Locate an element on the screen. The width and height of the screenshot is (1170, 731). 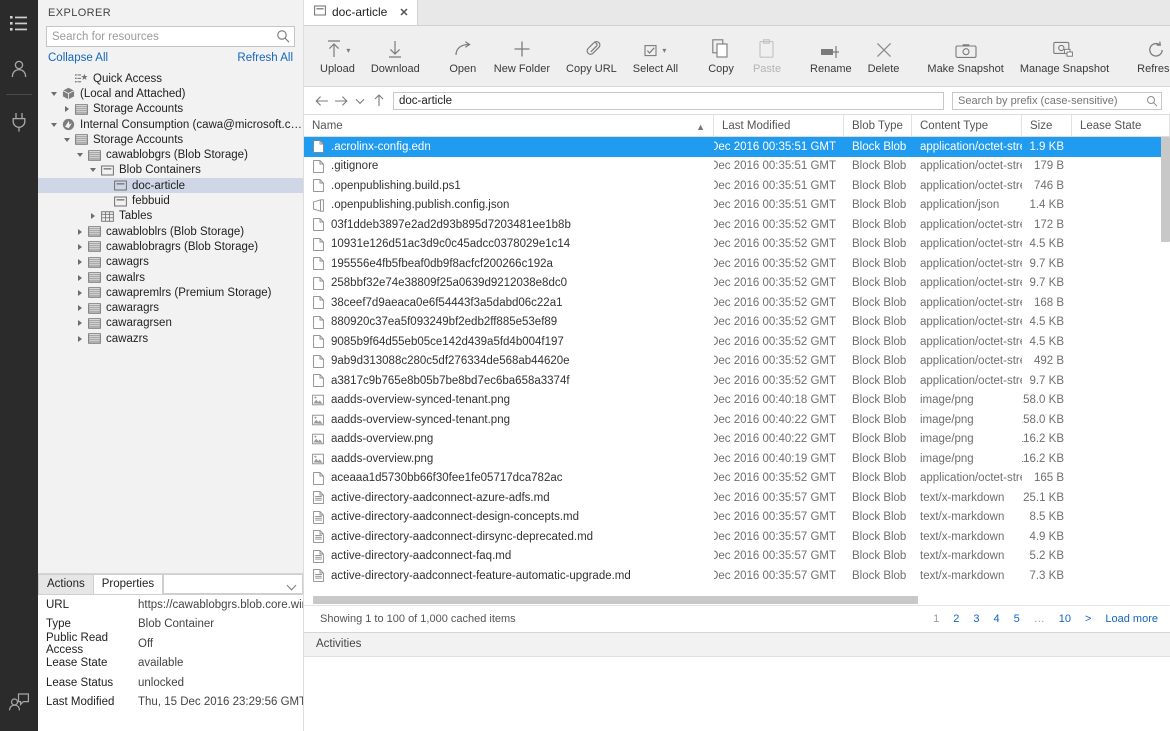
tree-item-cawapremlrs-premium-storage: cawapremlrs (Premium Storage) is located at coordinates (170, 292).